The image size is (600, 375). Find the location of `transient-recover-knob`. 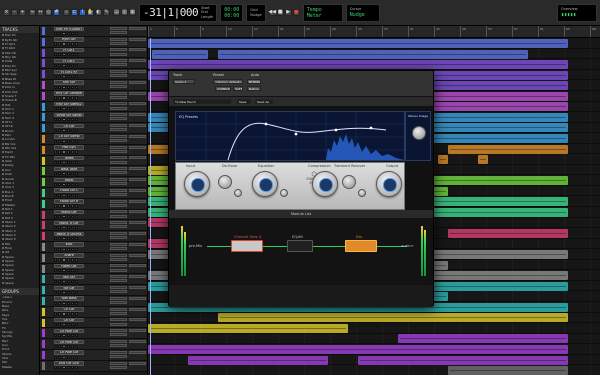

transient-recover-knob is located at coordinates (349, 182).